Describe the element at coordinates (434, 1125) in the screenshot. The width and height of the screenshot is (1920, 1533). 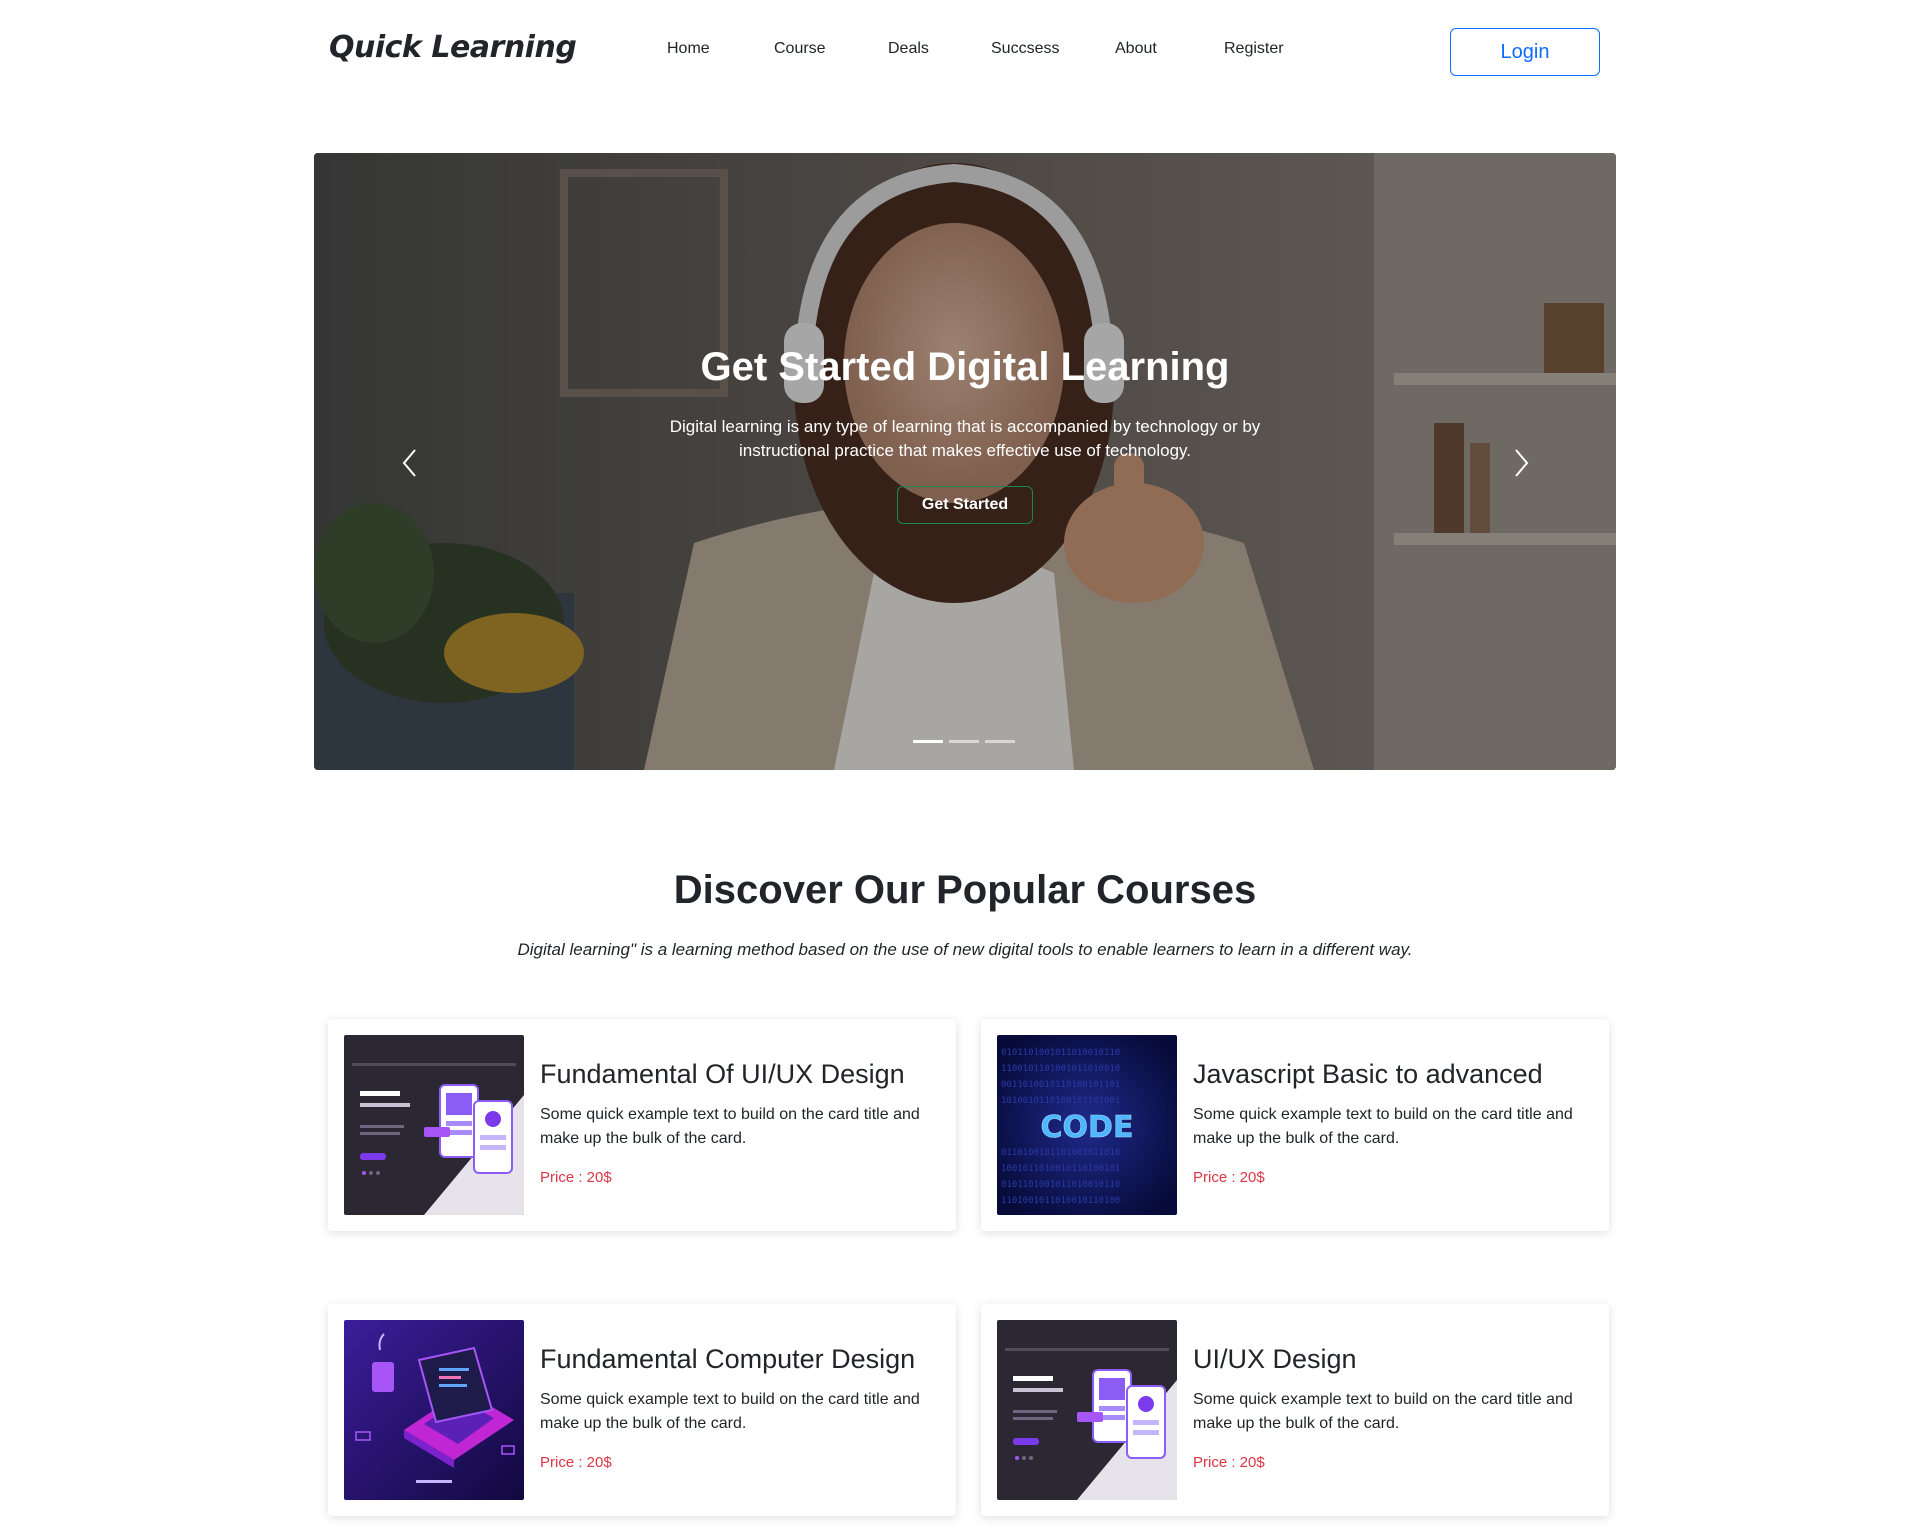
I see `course-image-uiux` at that location.